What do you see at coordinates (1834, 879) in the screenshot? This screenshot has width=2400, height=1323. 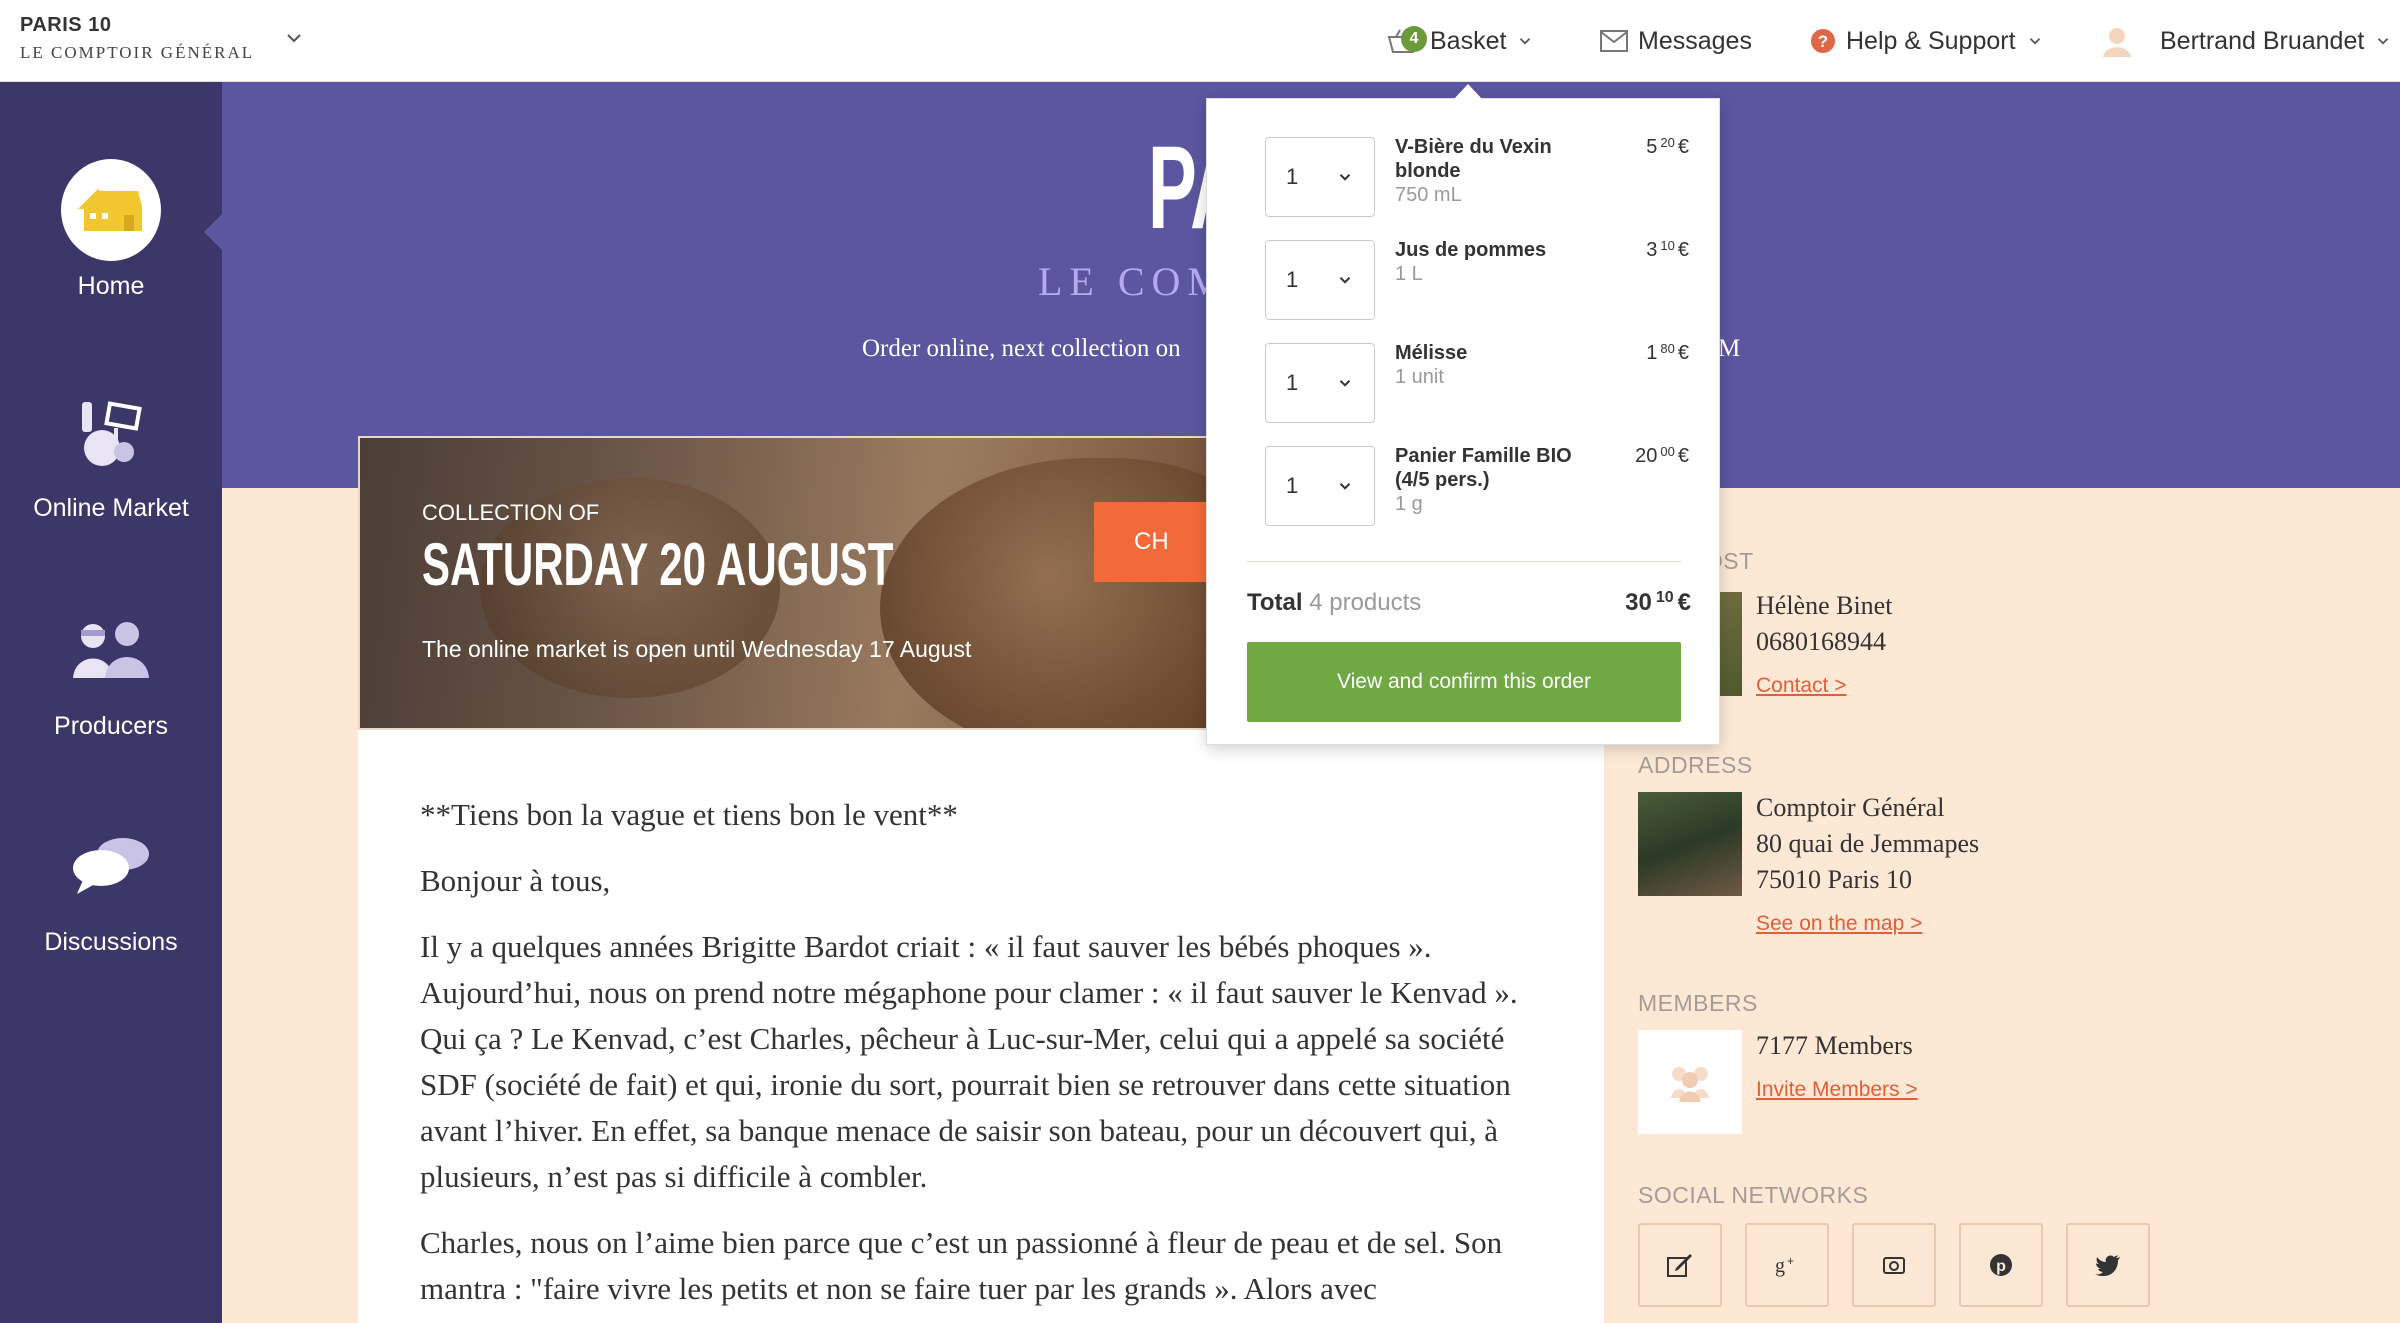 I see `address-line: 75010 Paris 10` at bounding box center [1834, 879].